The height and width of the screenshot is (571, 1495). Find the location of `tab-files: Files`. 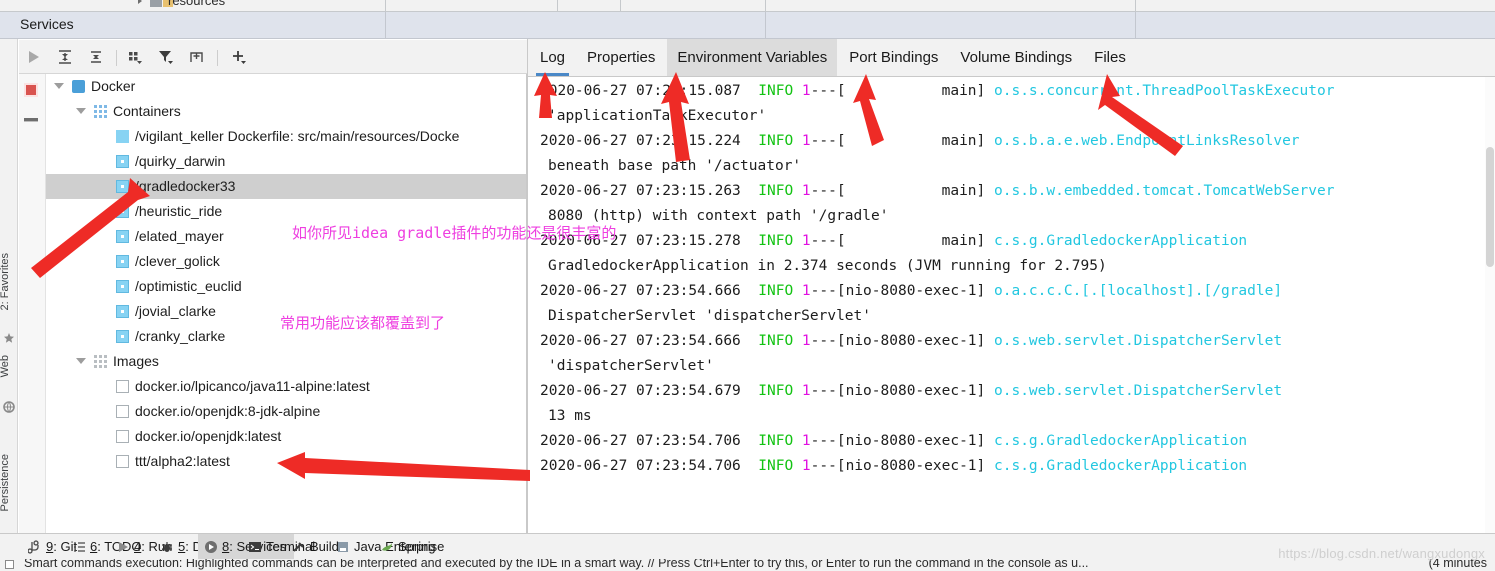

tab-files: Files is located at coordinates (1110, 57).